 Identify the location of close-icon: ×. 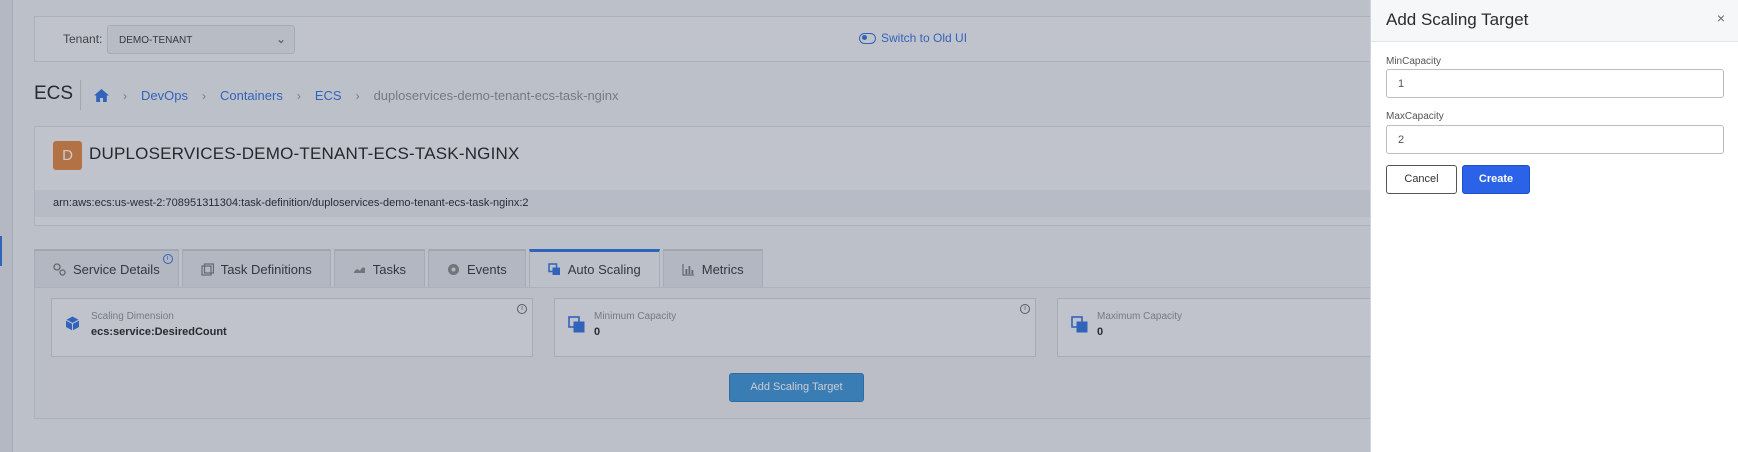
(1721, 18).